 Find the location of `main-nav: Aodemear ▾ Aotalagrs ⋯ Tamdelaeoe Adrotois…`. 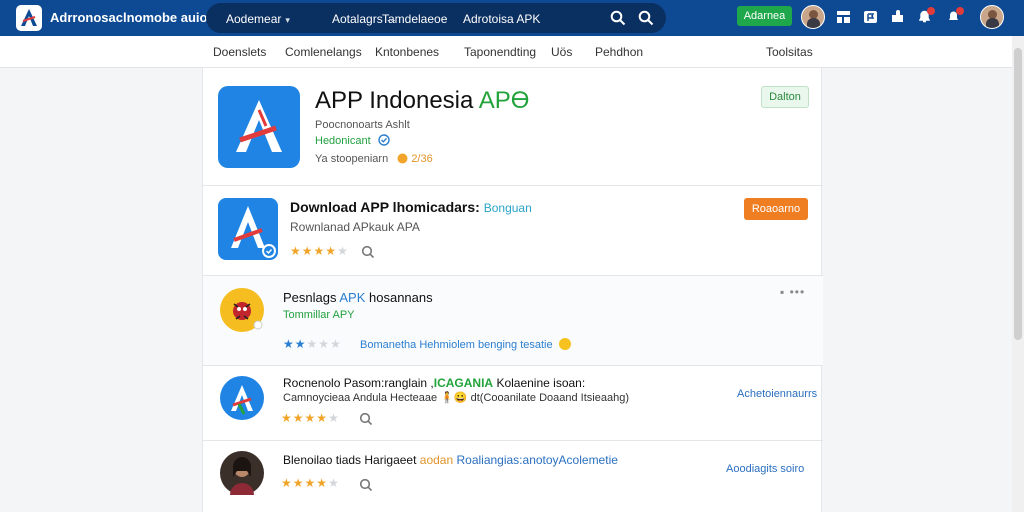

main-nav: Aodemear ▾ Aotalagrs ⋯ Tamdelaeoe Adrotois… is located at coordinates (436, 18).